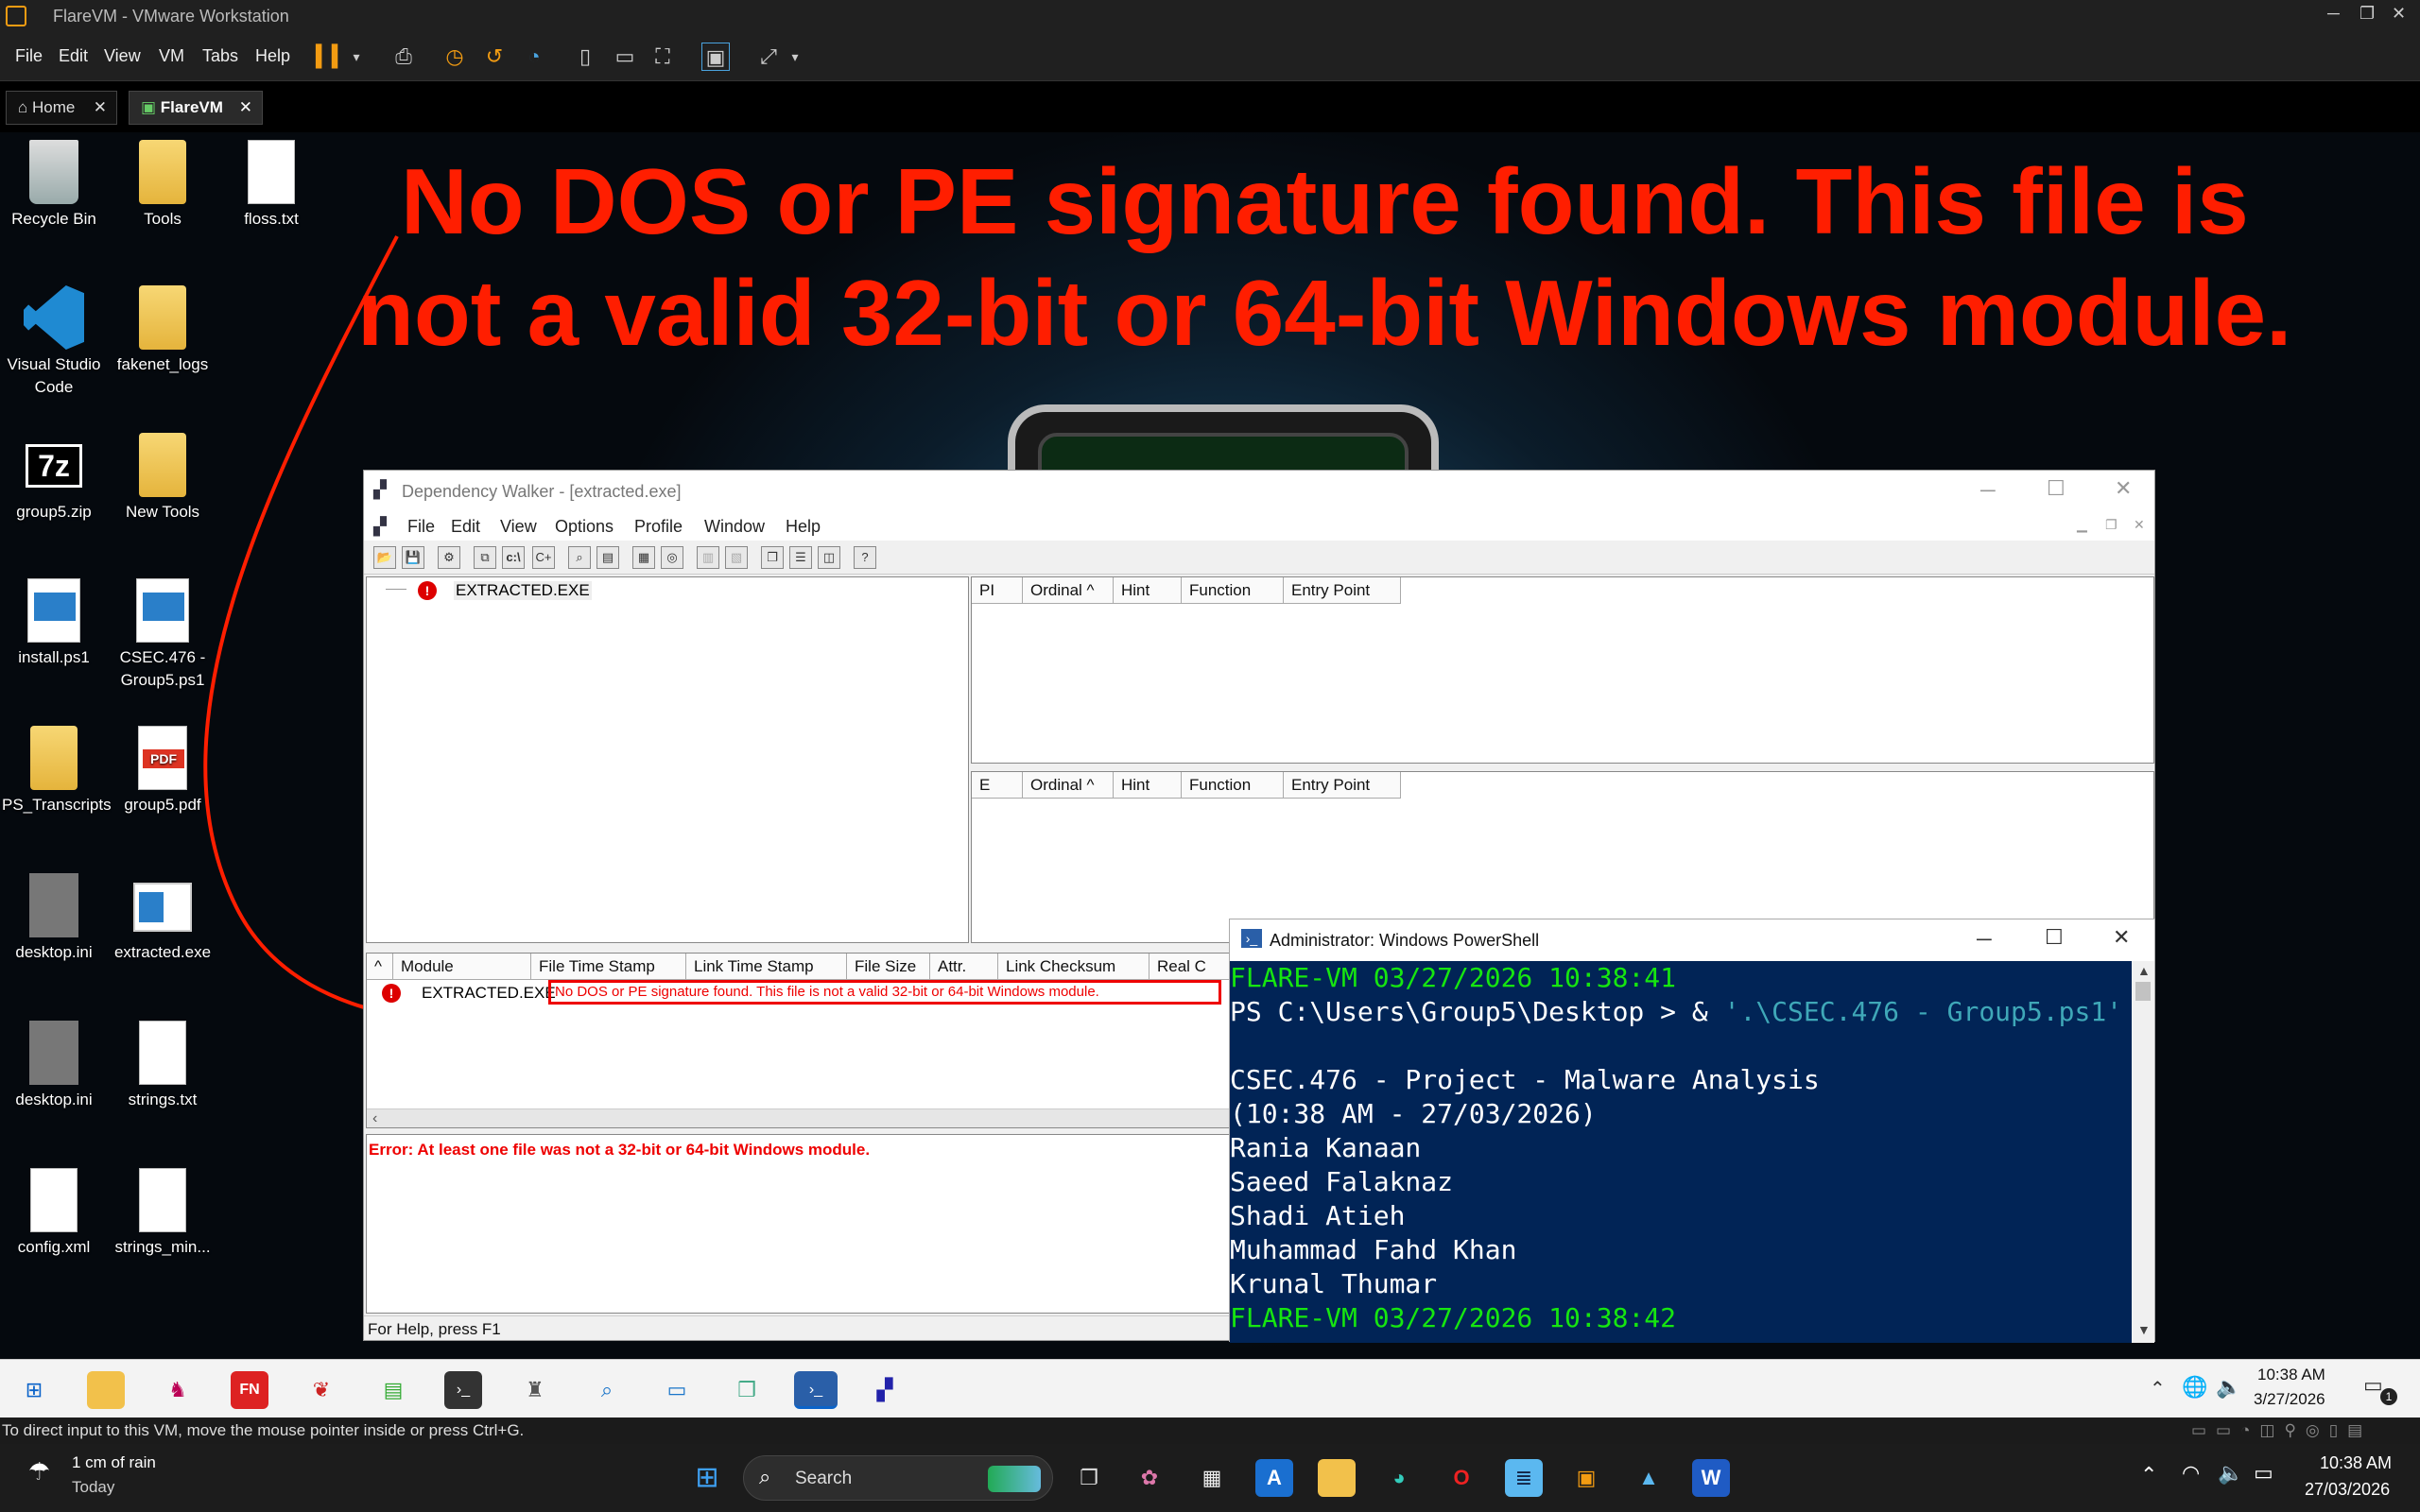  I want to click on menu-file: File, so click(421, 527).